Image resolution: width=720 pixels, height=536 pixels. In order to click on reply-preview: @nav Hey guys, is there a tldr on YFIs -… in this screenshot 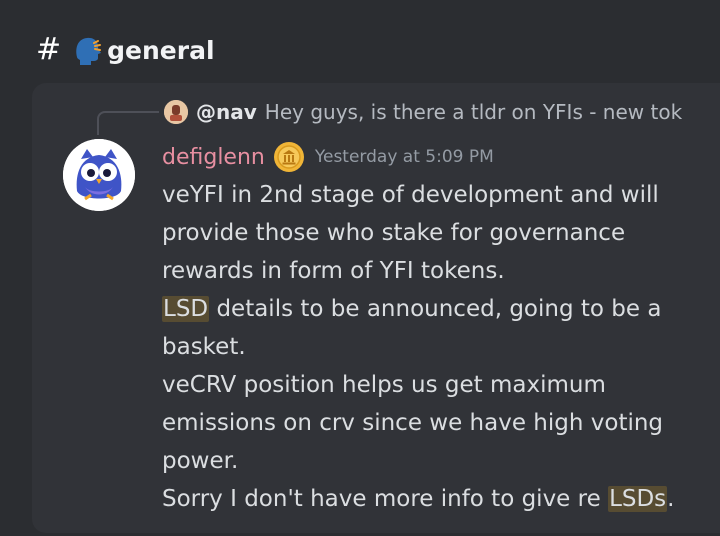, I will do `click(442, 112)`.